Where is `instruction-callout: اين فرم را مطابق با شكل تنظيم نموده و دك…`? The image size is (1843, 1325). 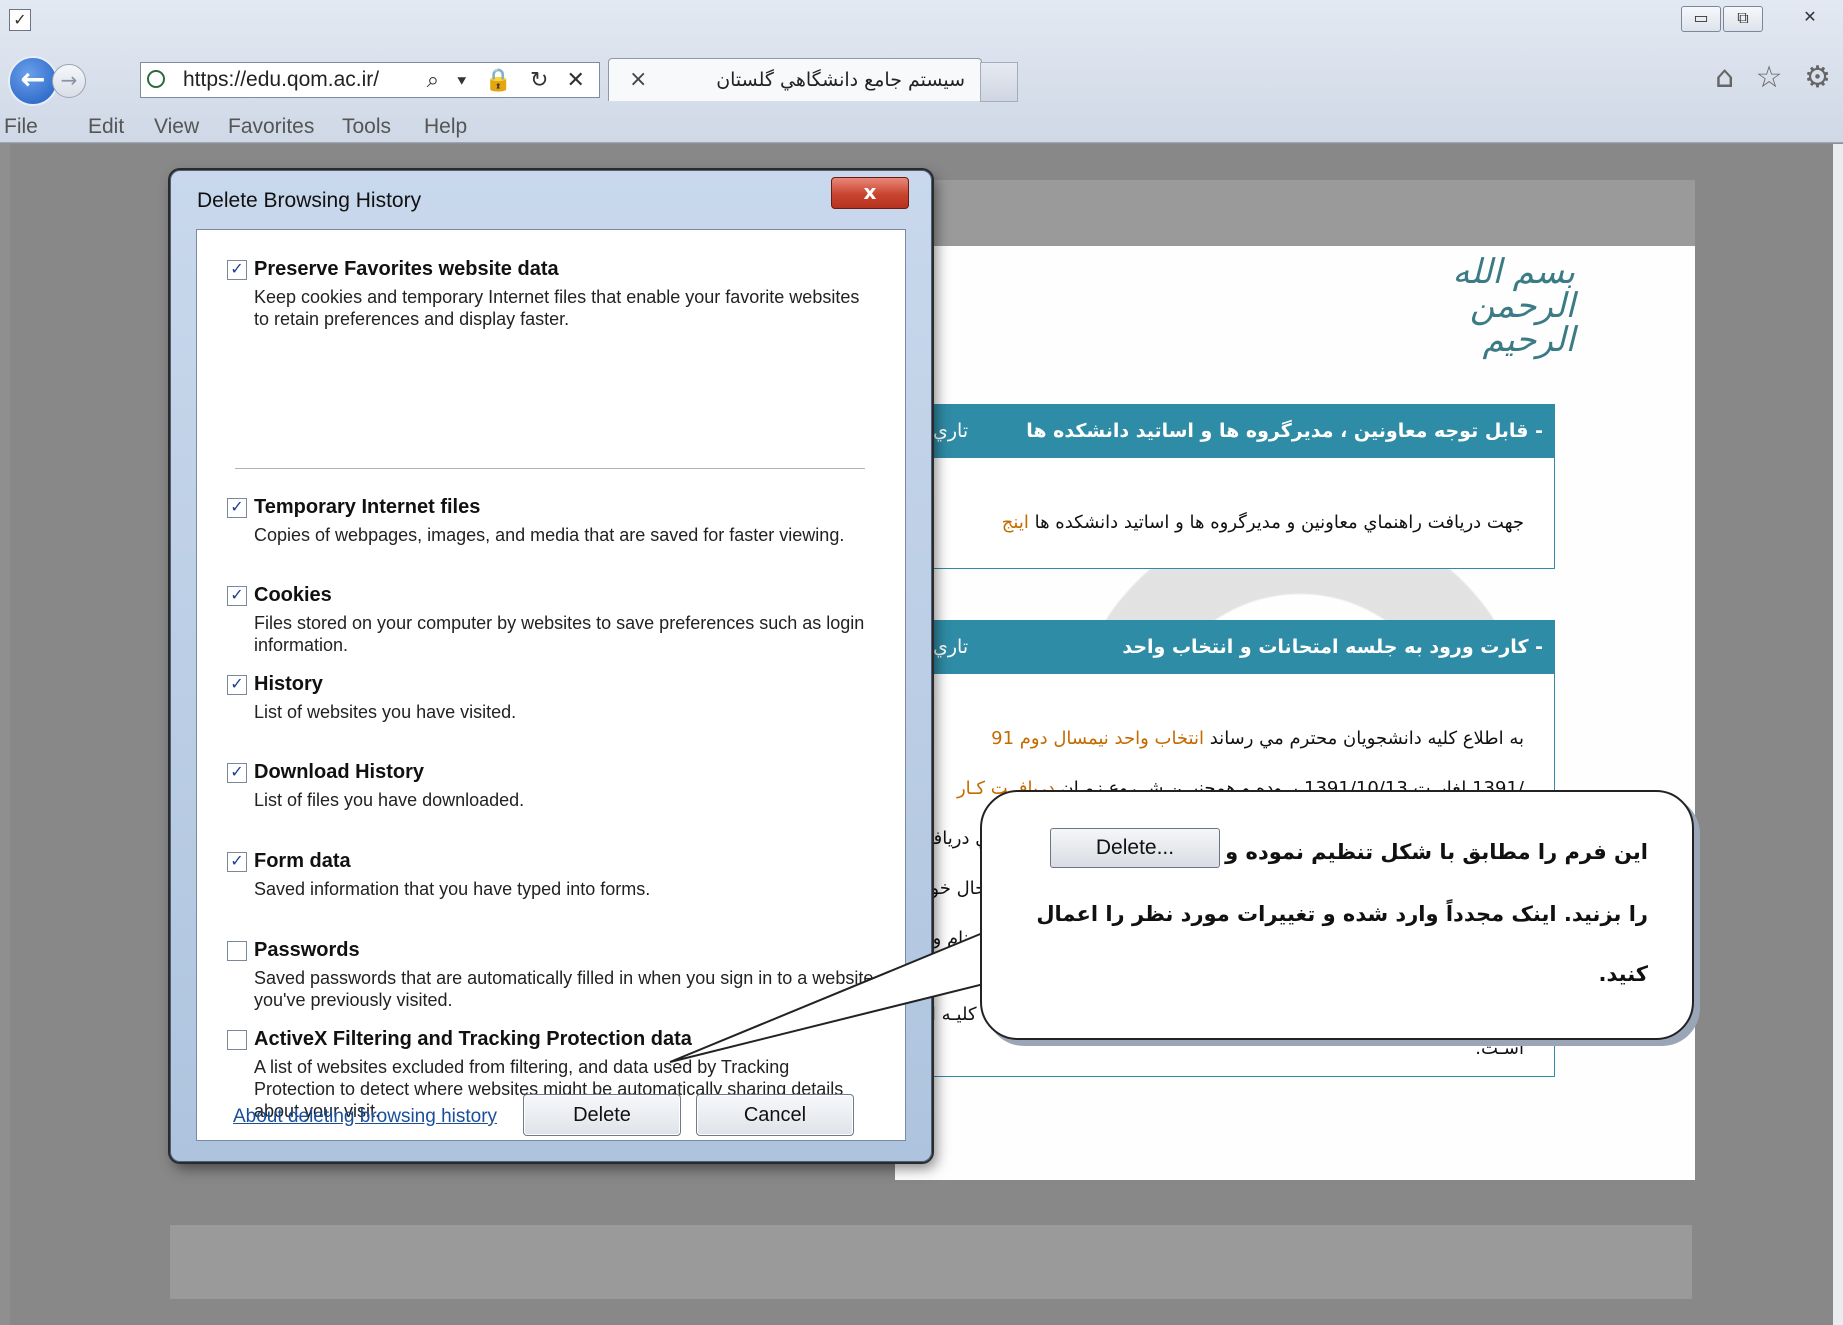 instruction-callout: اين فرم را مطابق با شكل تنظيم نموده و دك… is located at coordinates (1337, 915).